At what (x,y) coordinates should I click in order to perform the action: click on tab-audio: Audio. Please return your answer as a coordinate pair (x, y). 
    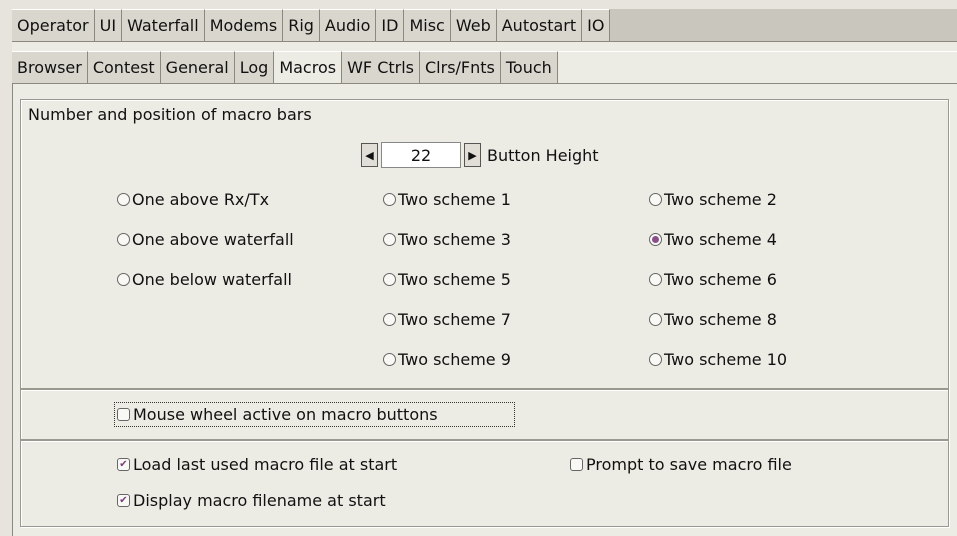
    Looking at the image, I should click on (348, 25).